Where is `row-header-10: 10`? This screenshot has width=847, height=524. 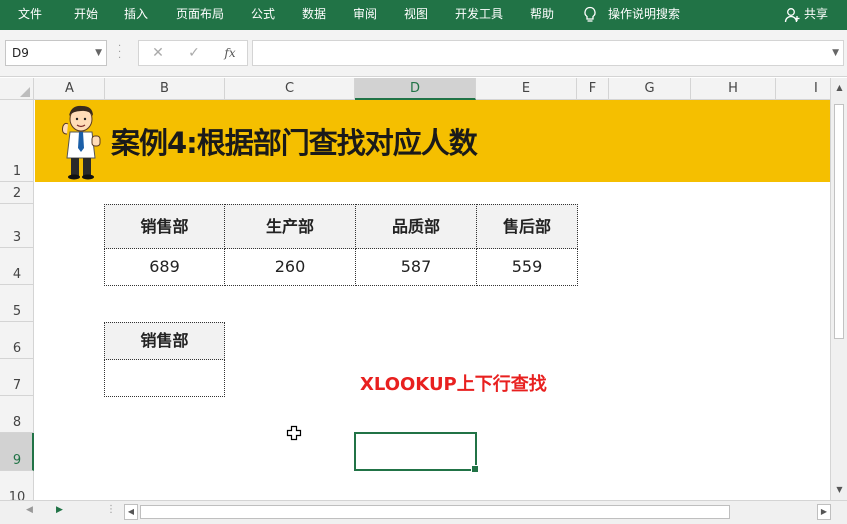 row-header-10: 10 is located at coordinates (17, 485).